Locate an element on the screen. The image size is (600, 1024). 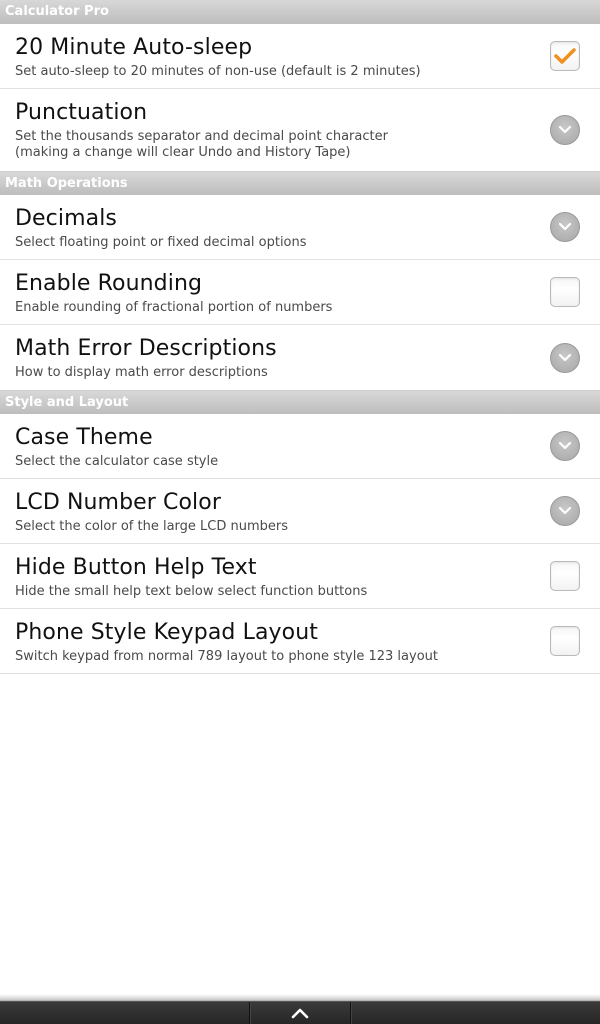
expand-button is located at coordinates (300, 1013).